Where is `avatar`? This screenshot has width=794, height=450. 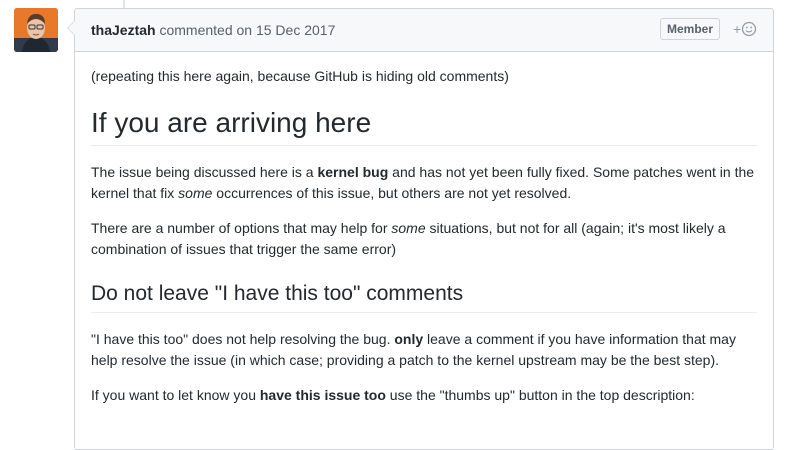
avatar is located at coordinates (36, 30).